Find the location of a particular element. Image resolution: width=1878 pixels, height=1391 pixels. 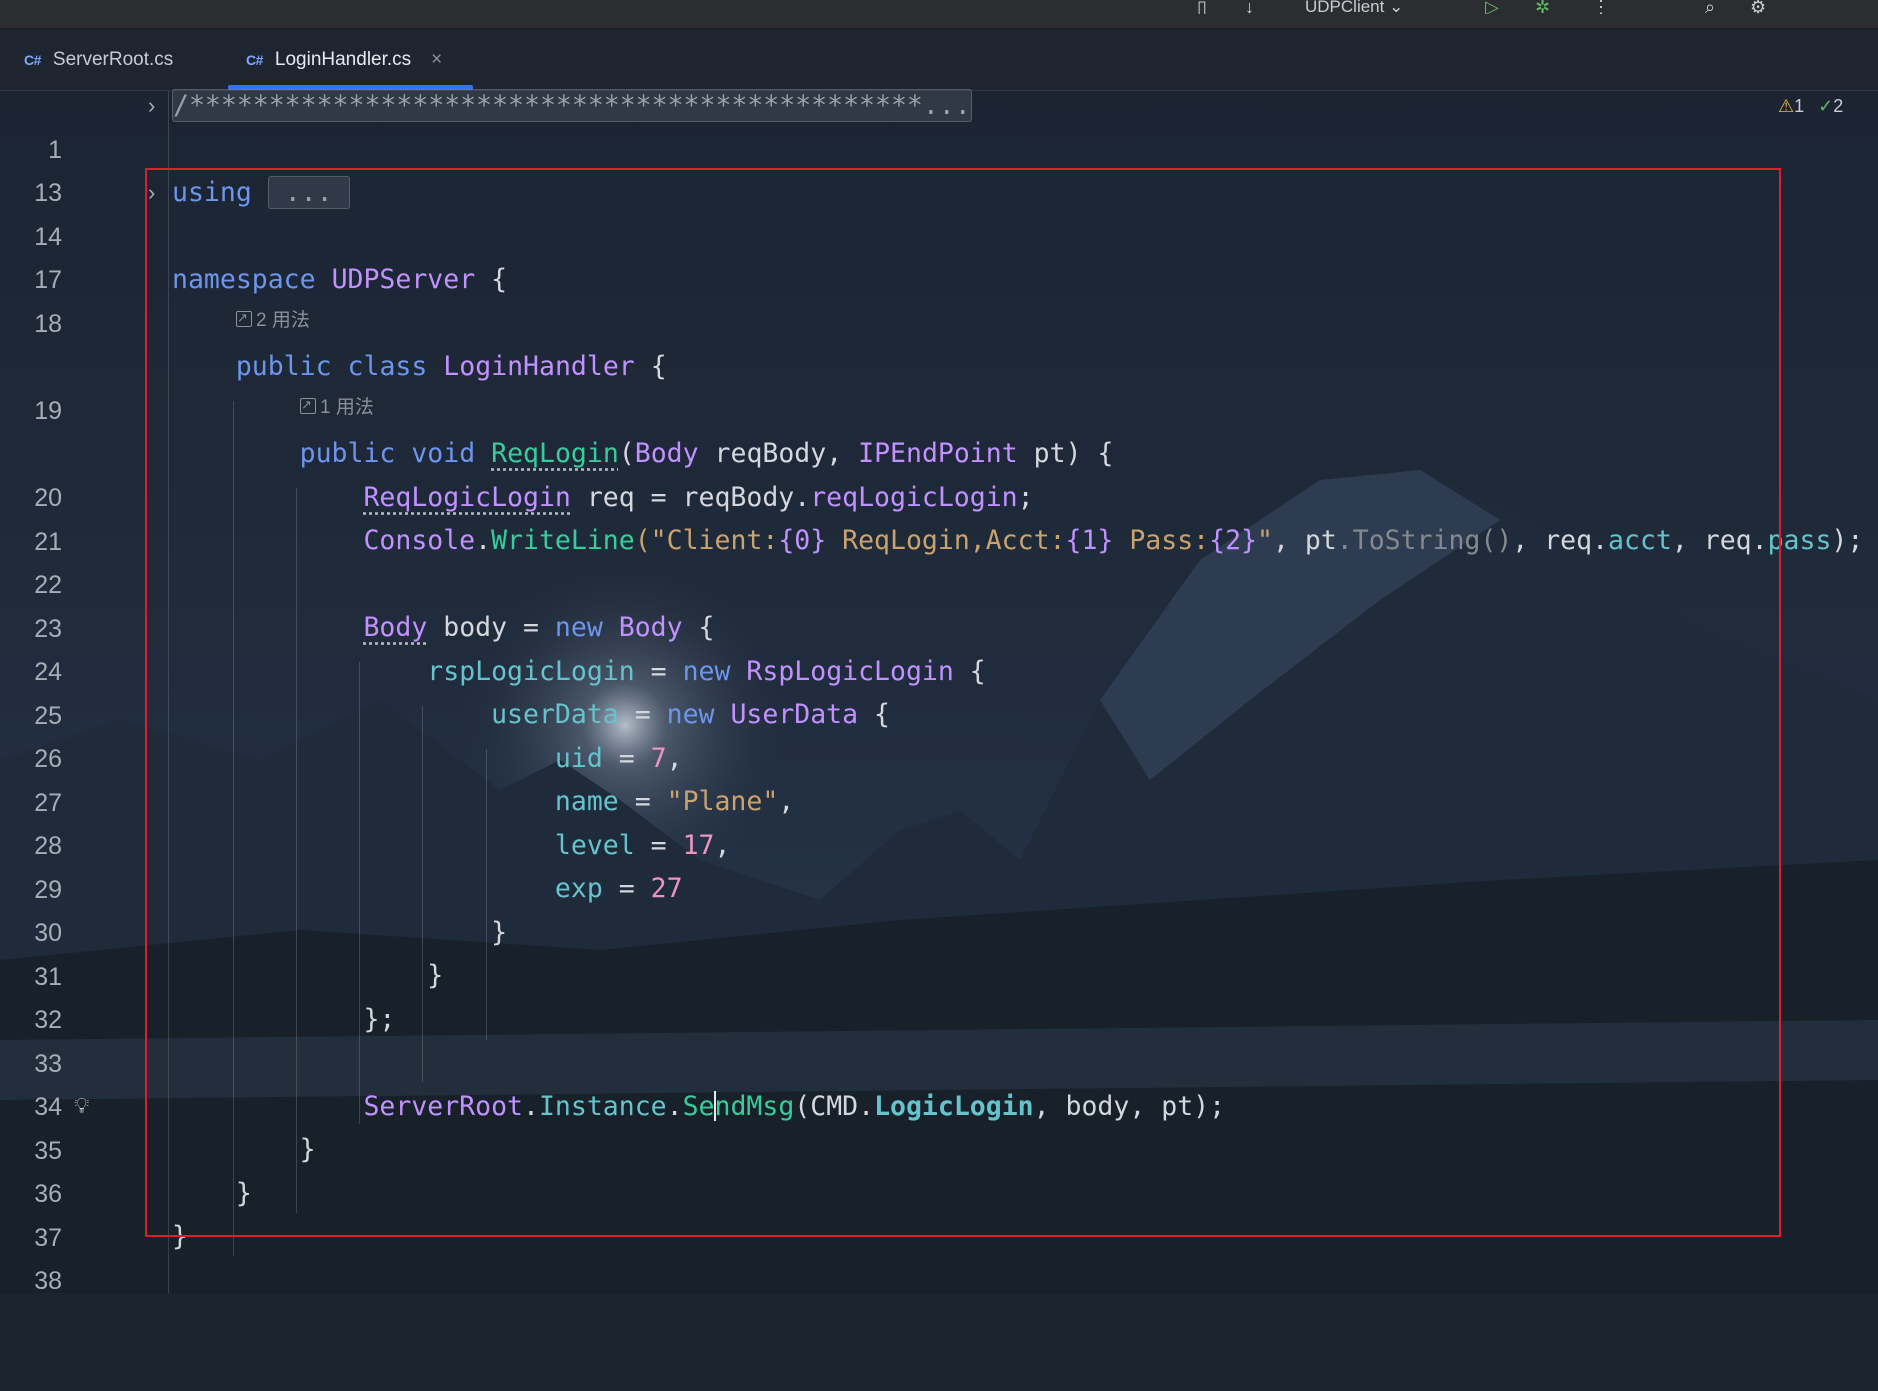

close-icon: × is located at coordinates (436, 60).